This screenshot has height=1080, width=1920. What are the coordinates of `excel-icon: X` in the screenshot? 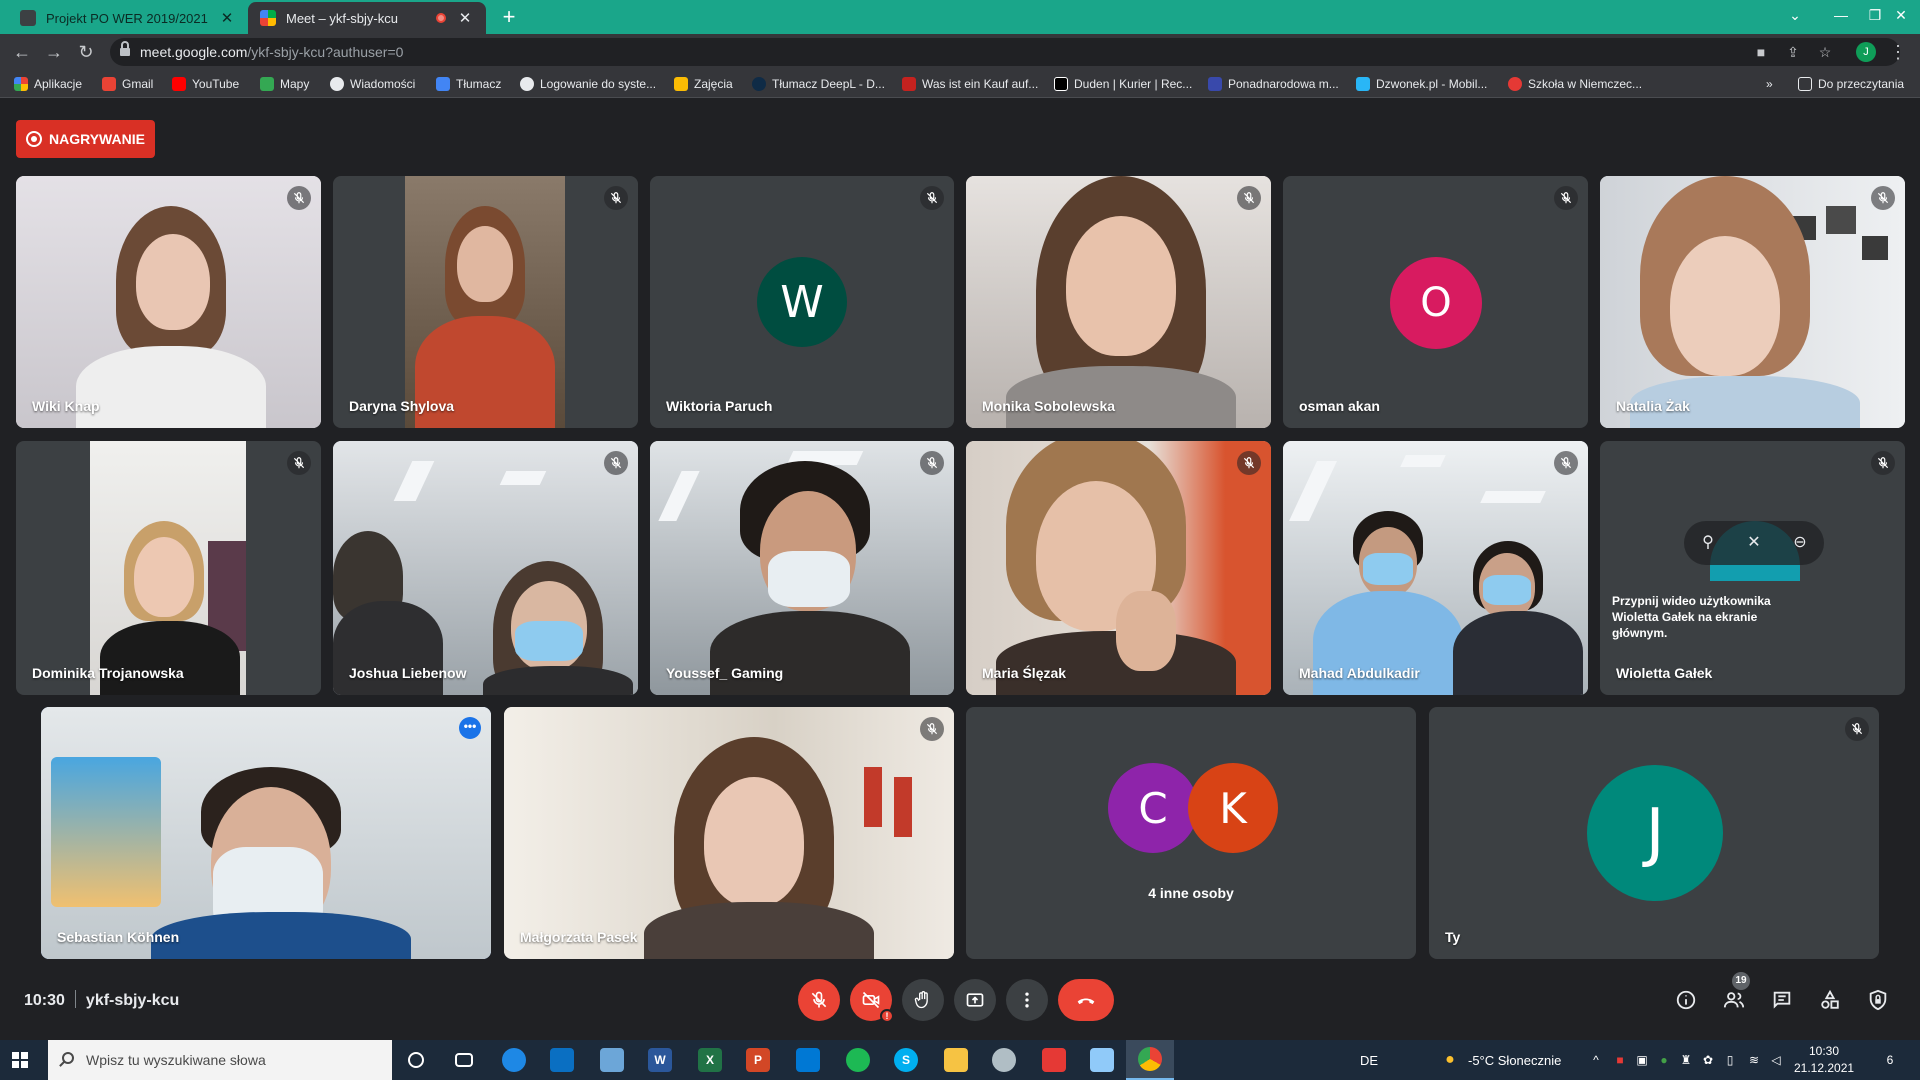 It's located at (710, 1060).